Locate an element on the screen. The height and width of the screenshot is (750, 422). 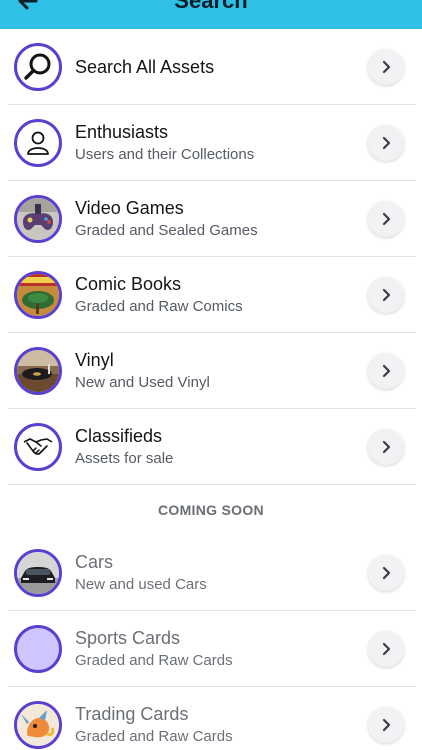
item-subtitle: Graded and Sealed Games is located at coordinates (166, 230).